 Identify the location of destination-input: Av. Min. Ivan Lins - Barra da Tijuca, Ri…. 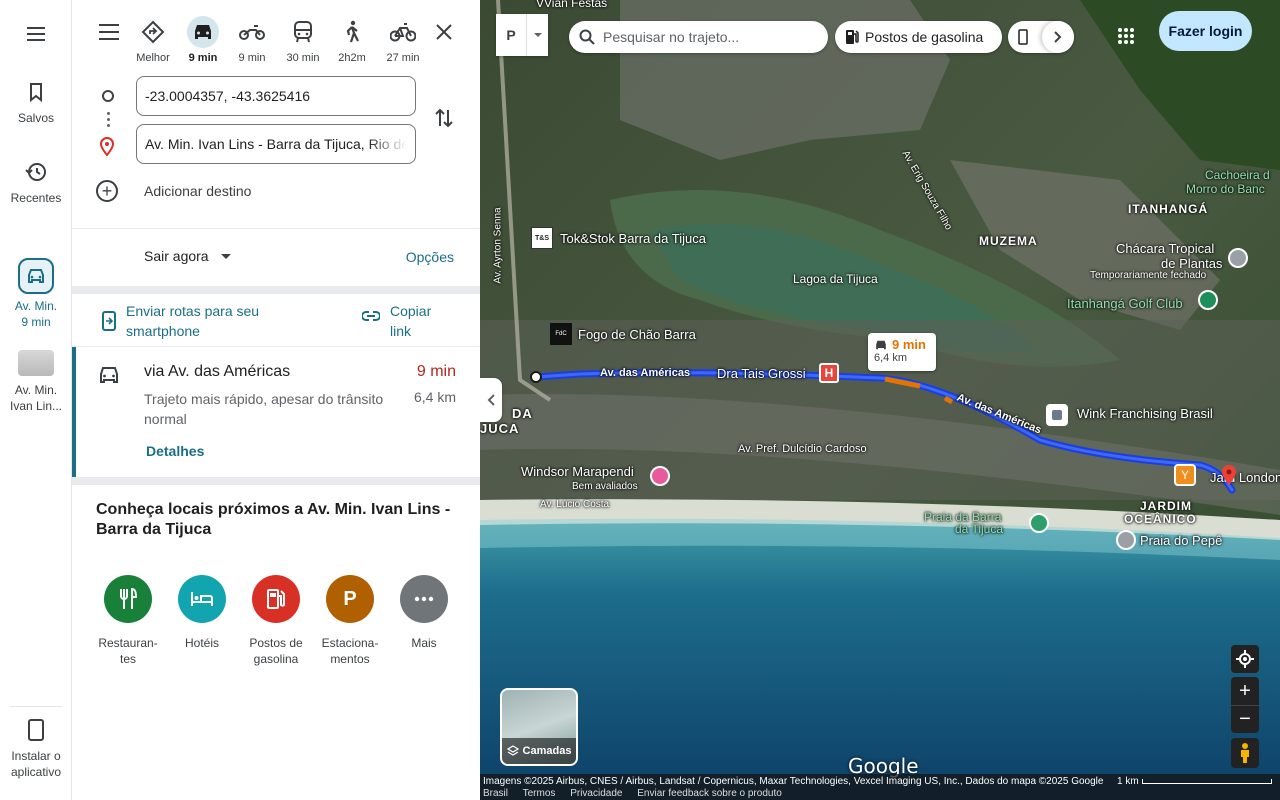
(276, 144).